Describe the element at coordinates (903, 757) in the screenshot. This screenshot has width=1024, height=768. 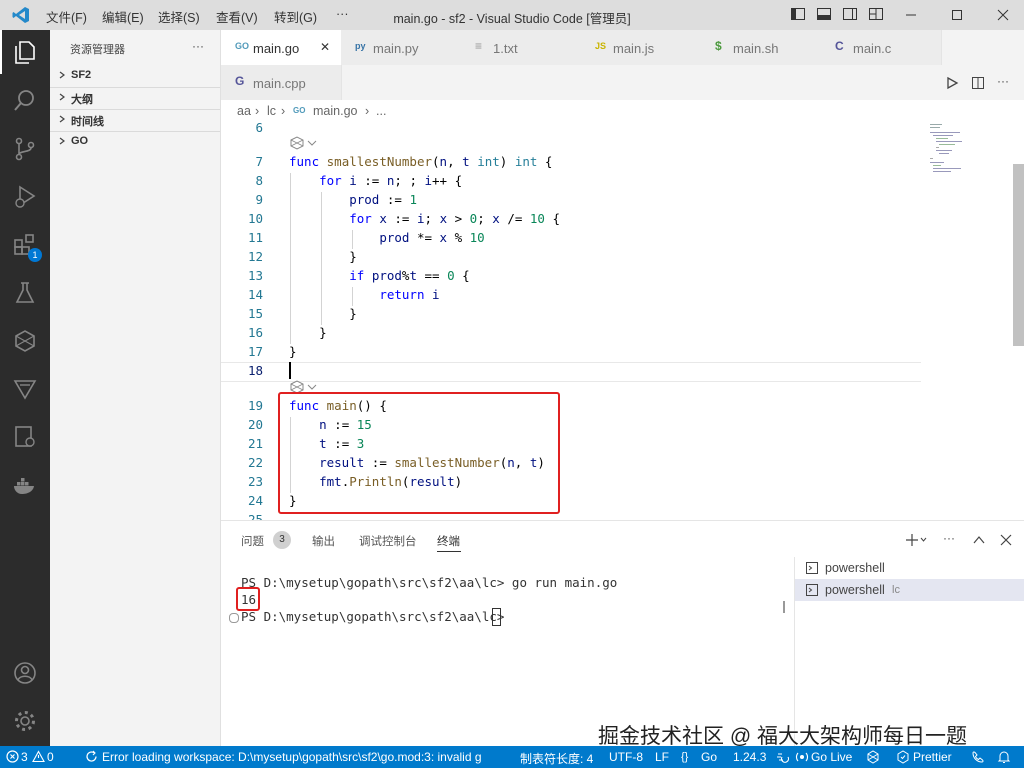
I see `prettier-check-icon` at that location.